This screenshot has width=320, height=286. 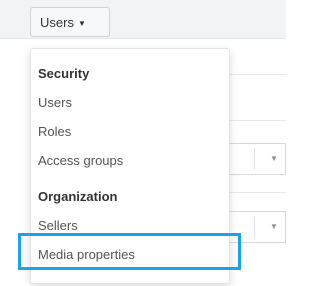 I want to click on menu-item-media-properties: Media properties, so click(x=86, y=255).